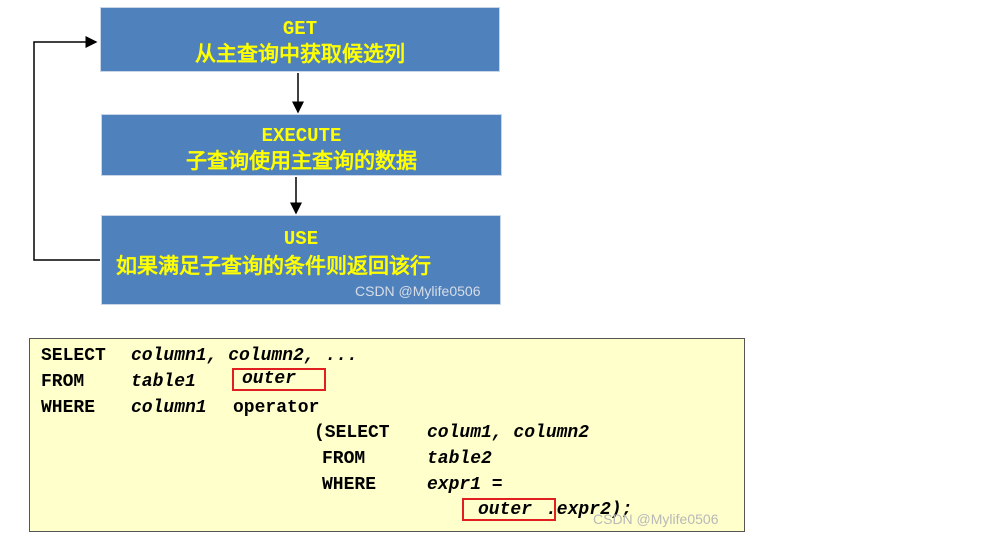  I want to click on code-from-table-text: table1, so click(163, 382).